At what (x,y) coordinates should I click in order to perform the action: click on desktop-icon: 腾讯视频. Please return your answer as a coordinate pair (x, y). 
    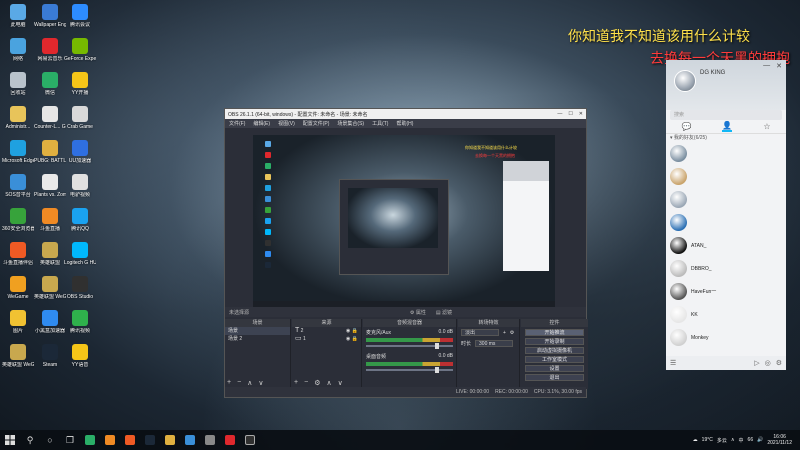
    Looking at the image, I should click on (80, 322).